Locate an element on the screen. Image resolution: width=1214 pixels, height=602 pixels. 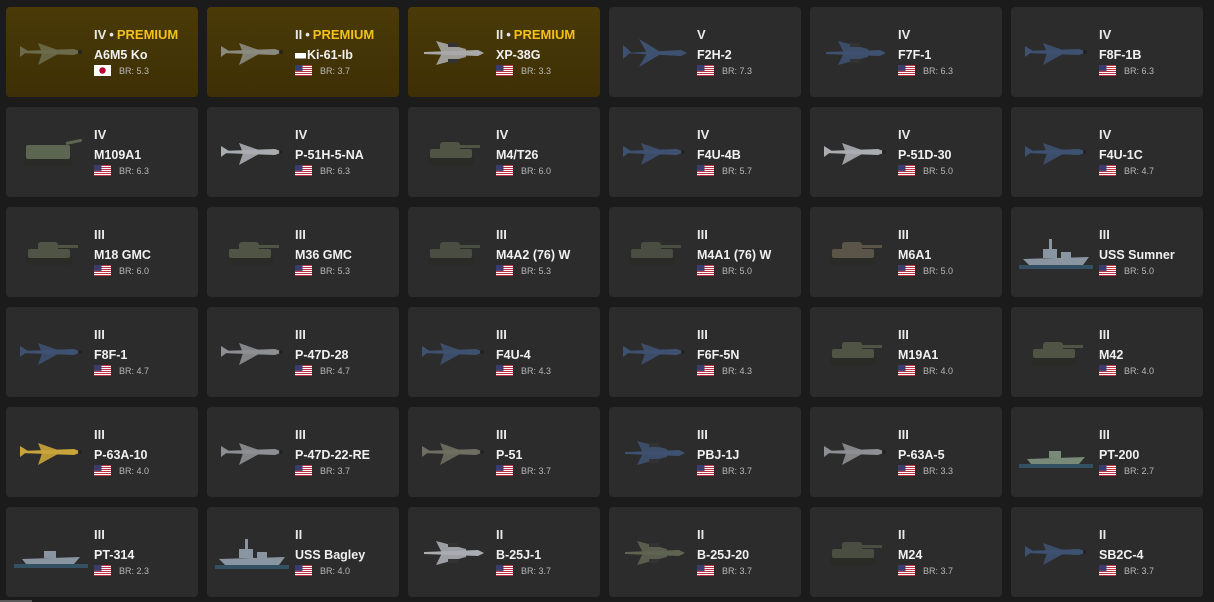
vehicle-meta: BR: 4.0 is located at coordinates (948, 370).